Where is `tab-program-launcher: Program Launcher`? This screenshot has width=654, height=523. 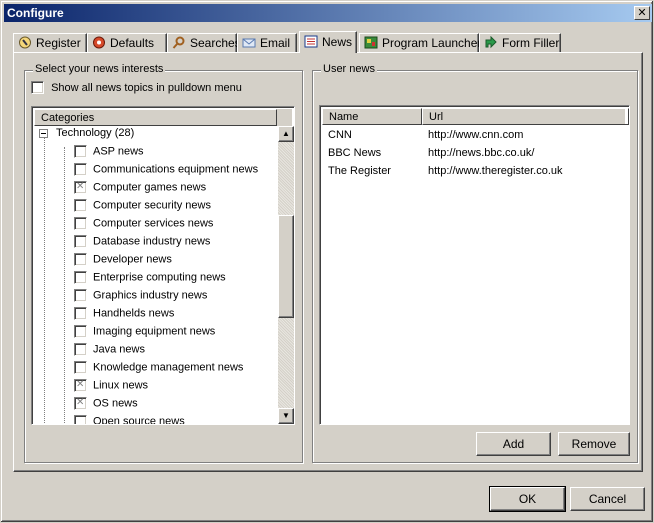 tab-program-launcher: Program Launcher is located at coordinates (420, 42).